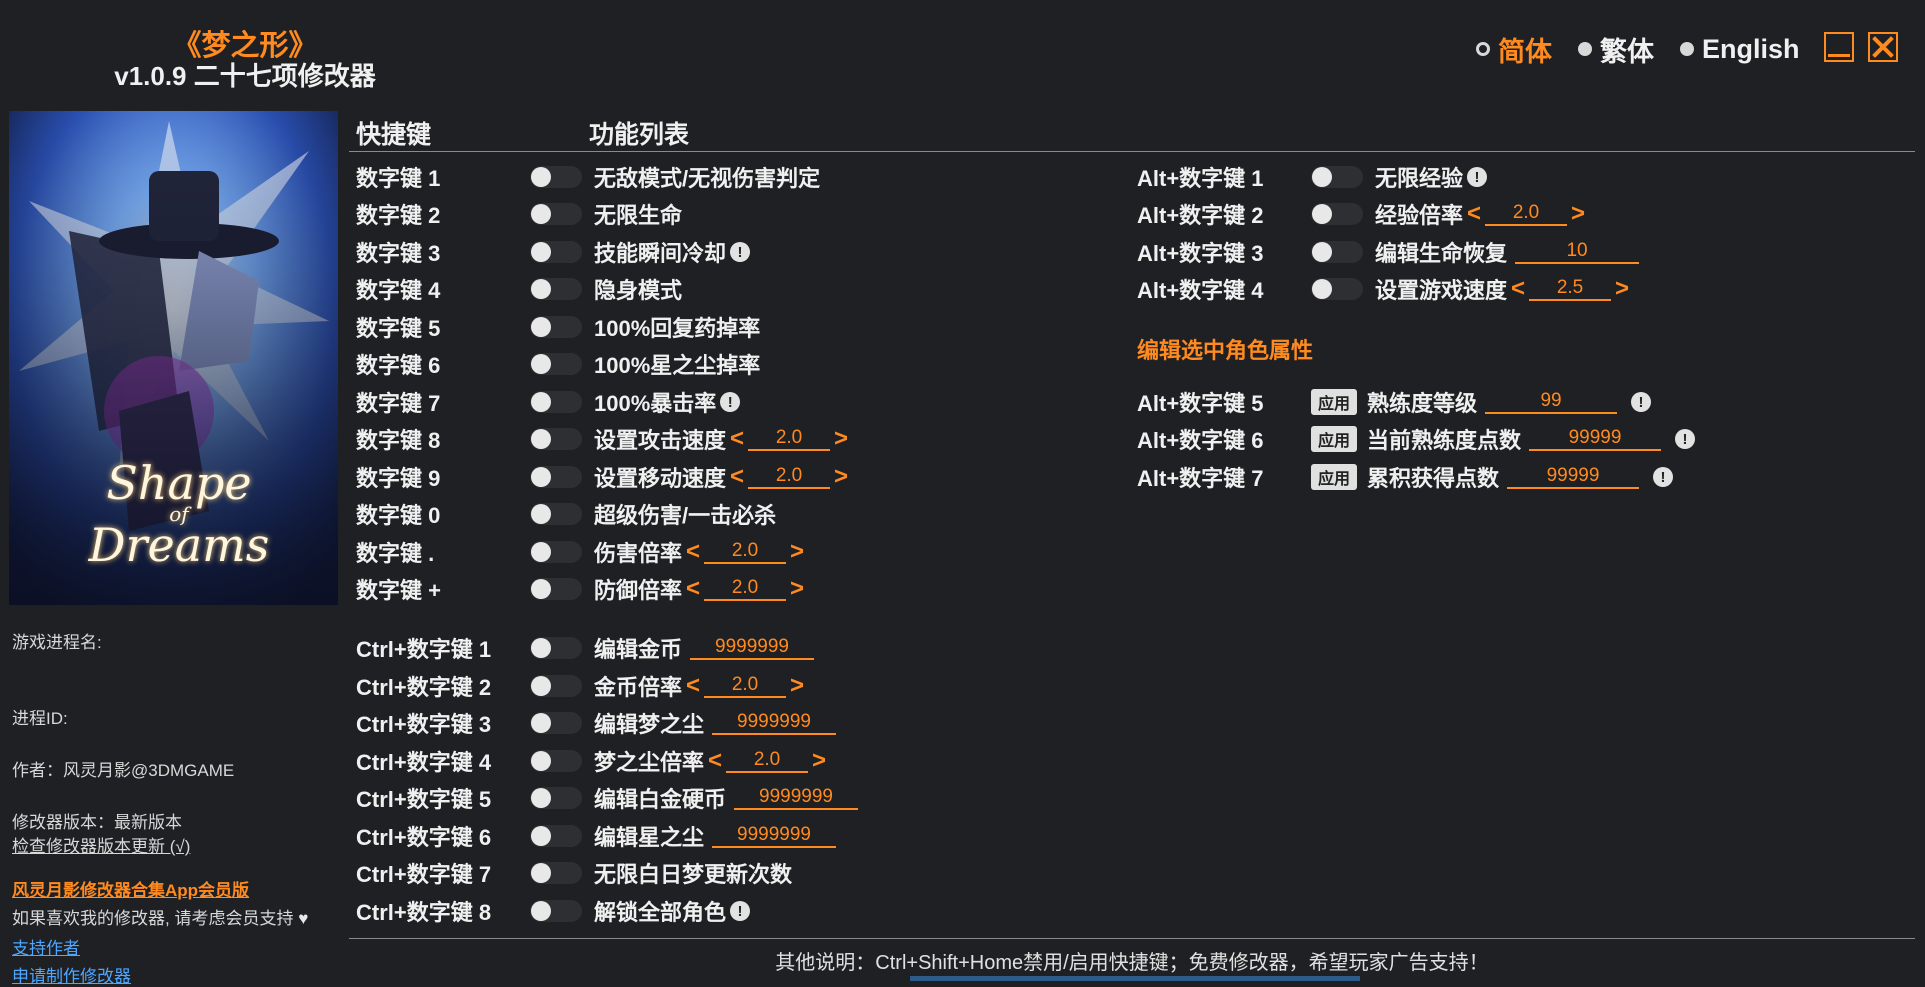 The width and height of the screenshot is (1925, 987). Describe the element at coordinates (398, 478) in the screenshot. I see `hotkey-label: 数字键 9` at that location.